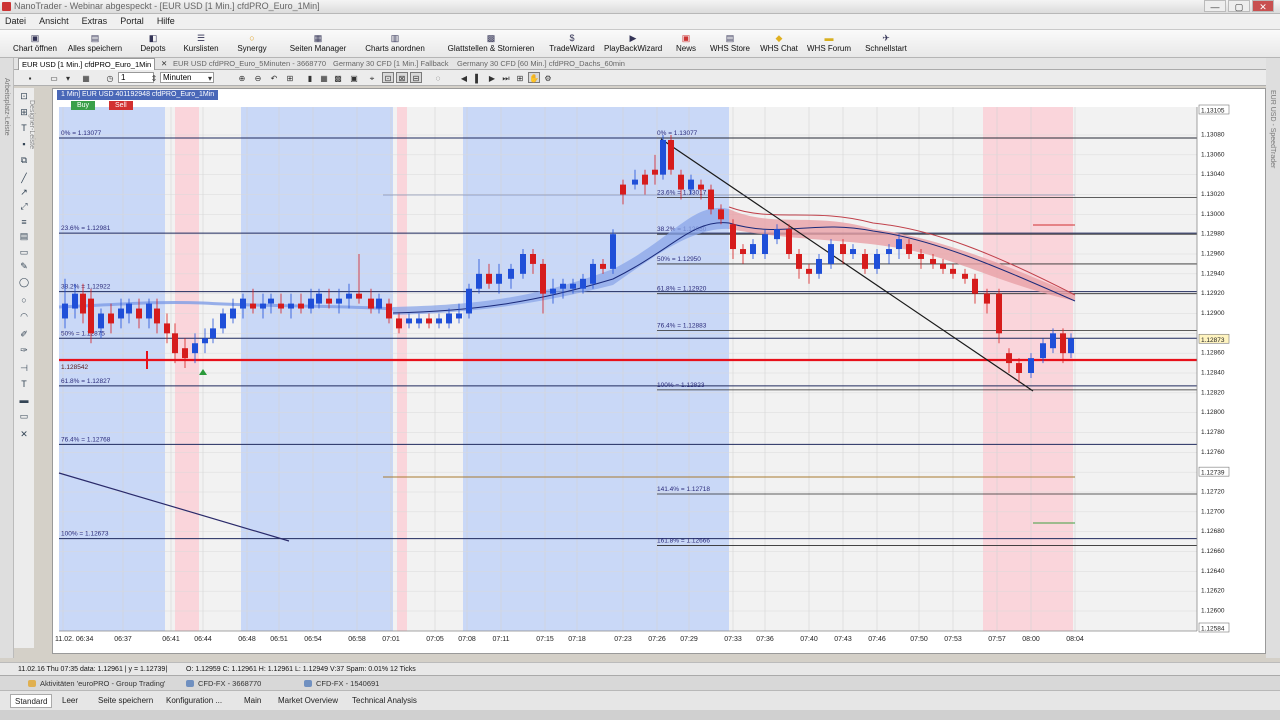  What do you see at coordinates (1239, 6) in the screenshot?
I see `maximize-button: ▢` at bounding box center [1239, 6].